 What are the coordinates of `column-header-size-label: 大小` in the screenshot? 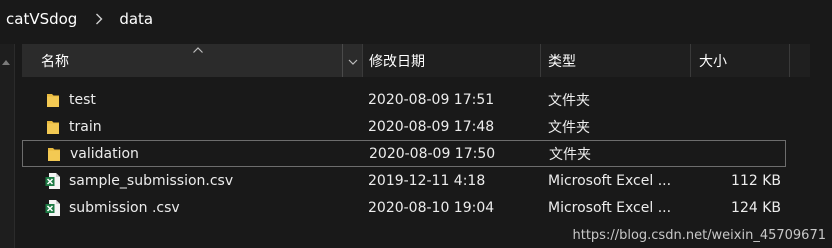 It's located at (713, 61).